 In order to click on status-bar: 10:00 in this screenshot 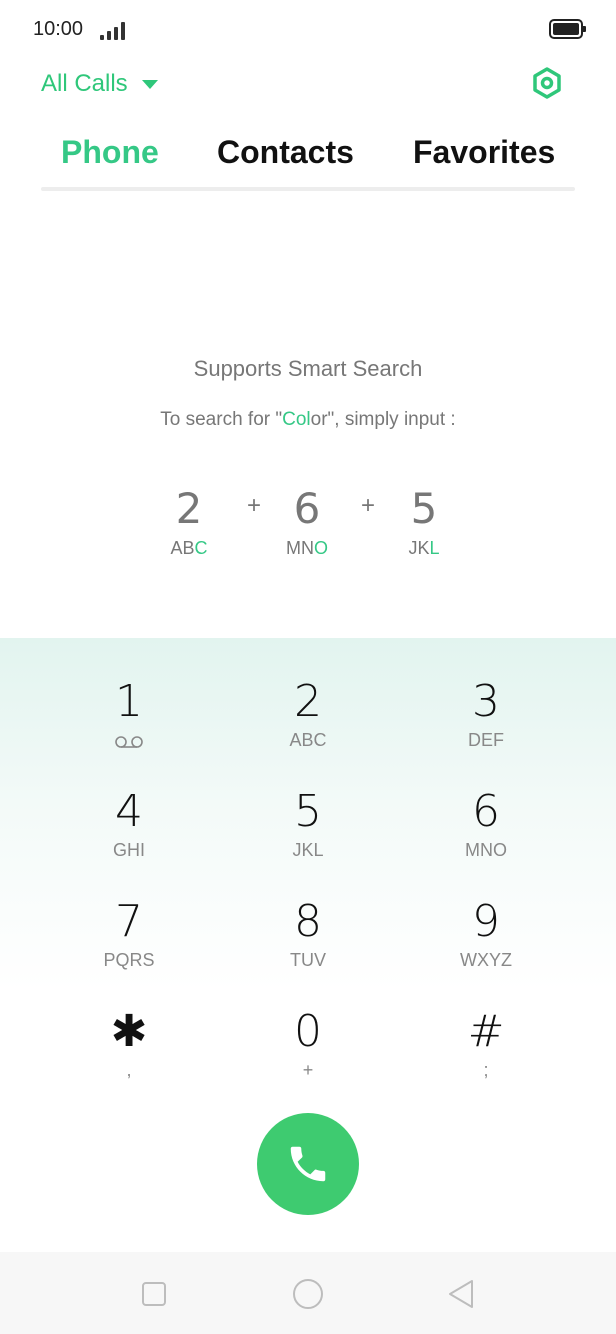, I will do `click(308, 30)`.